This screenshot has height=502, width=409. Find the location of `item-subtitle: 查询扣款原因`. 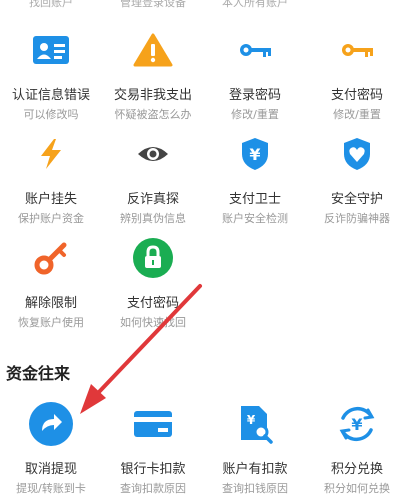

item-subtitle: 查询扣款原因 is located at coordinates (153, 488).